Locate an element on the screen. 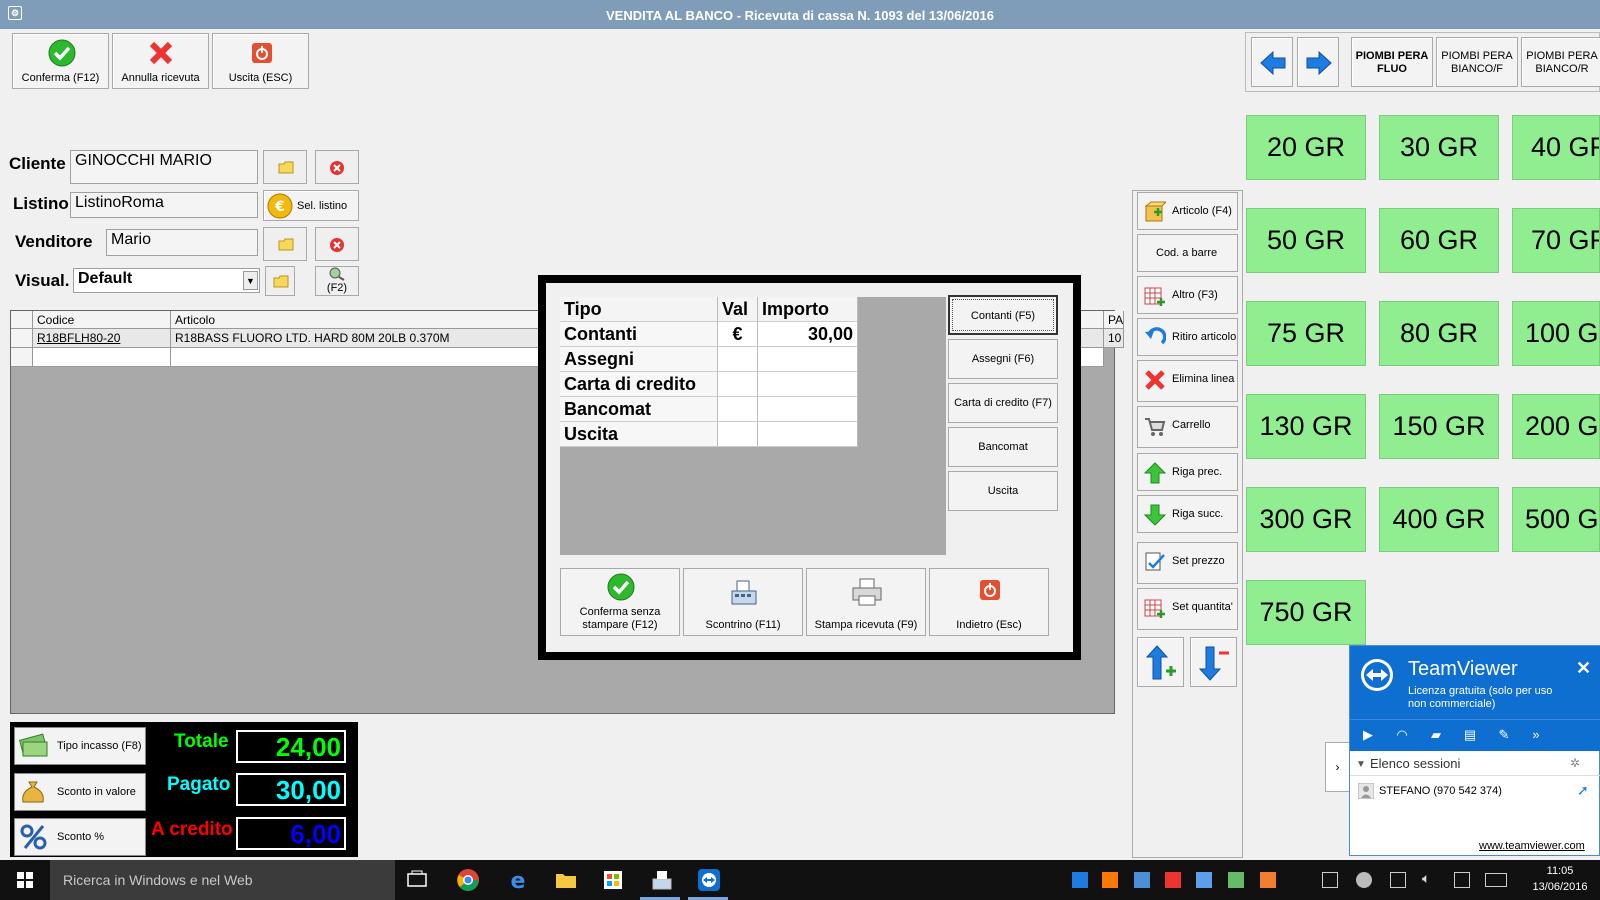 This screenshot has width=1600, height=900. visual-select: Default ▼ is located at coordinates (166, 280).